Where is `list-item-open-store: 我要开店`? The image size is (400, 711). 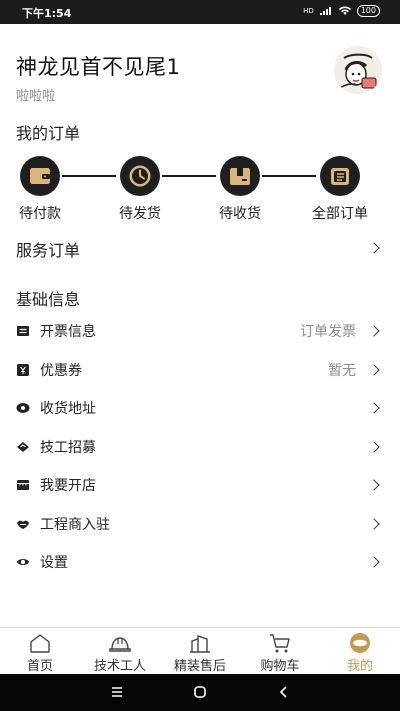 list-item-open-store: 我要开店 is located at coordinates (200, 485).